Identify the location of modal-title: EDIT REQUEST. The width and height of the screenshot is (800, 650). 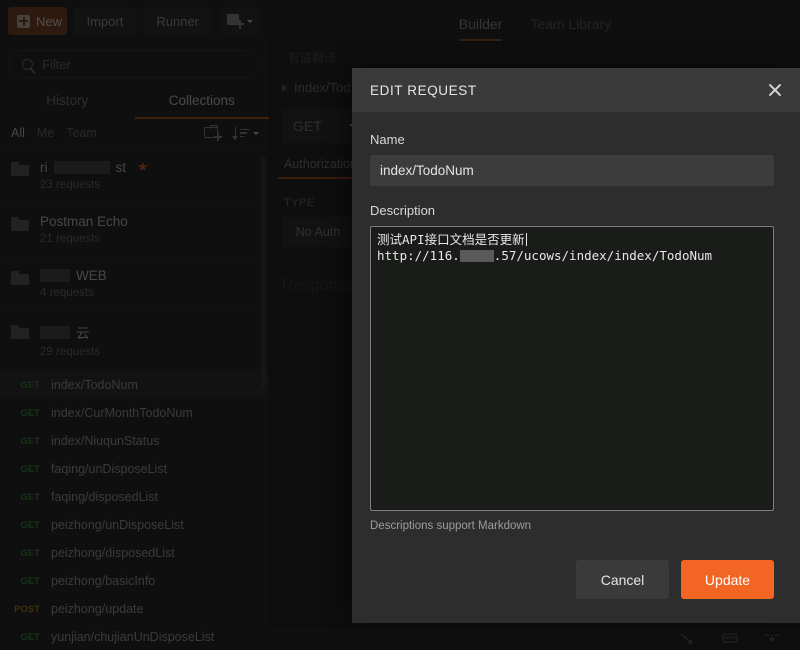
(423, 90).